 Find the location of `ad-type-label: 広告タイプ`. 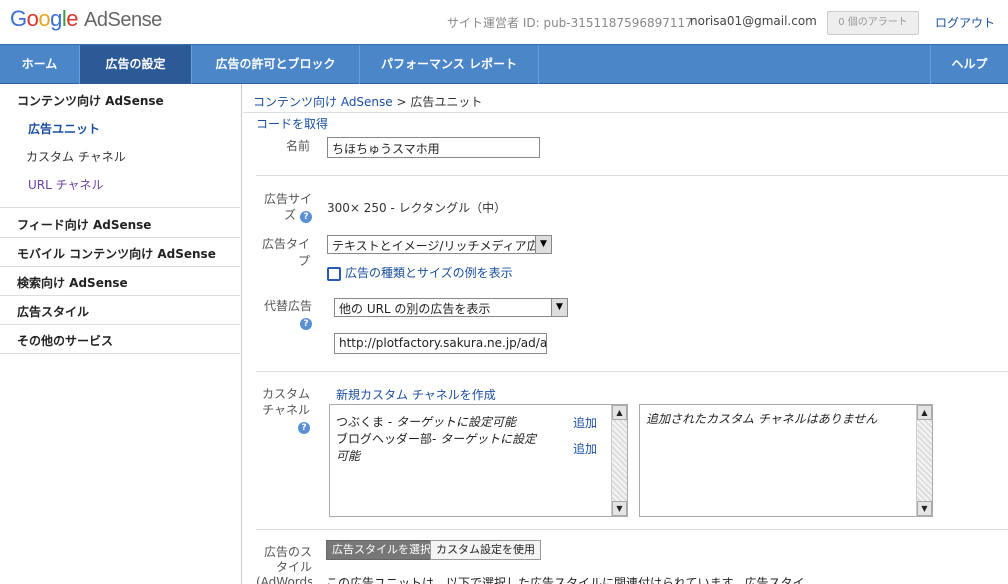

ad-type-label: 広告タイプ is located at coordinates (285, 252).